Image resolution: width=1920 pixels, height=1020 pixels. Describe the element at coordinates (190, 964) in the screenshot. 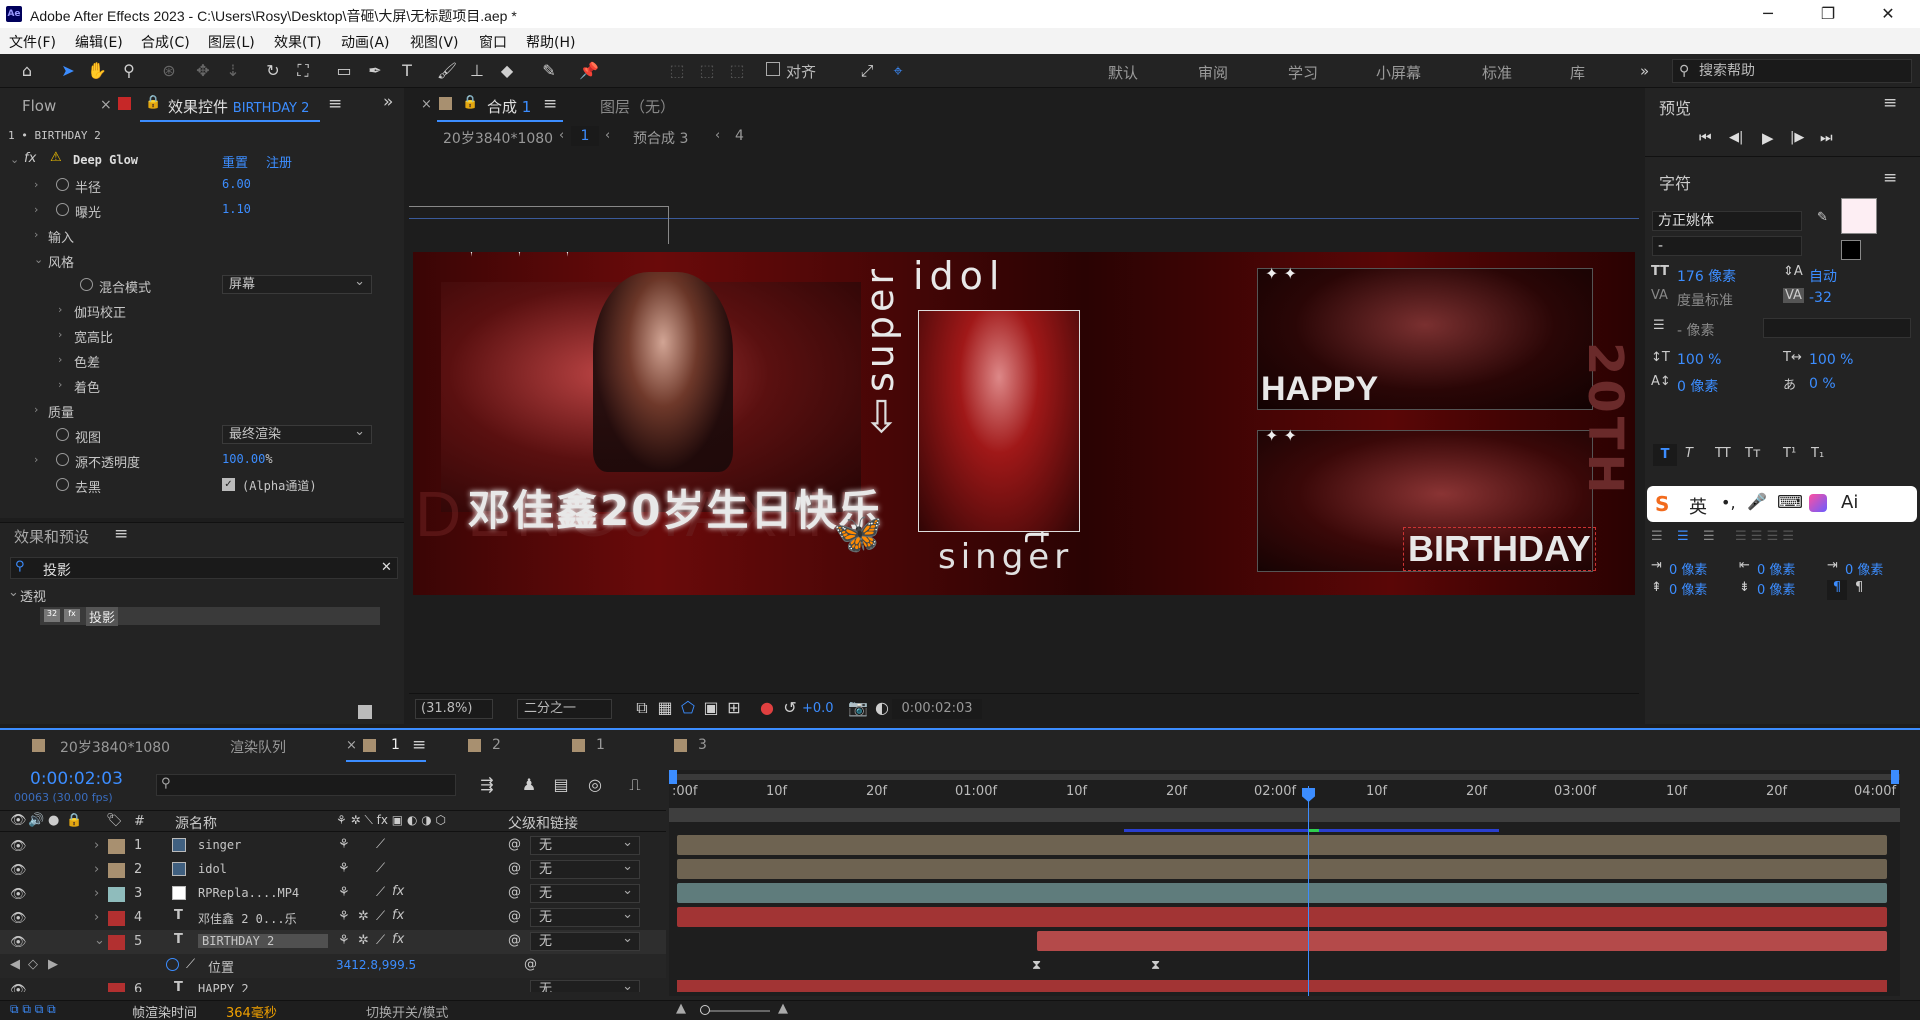

I see `graph-icon: ⟋` at that location.